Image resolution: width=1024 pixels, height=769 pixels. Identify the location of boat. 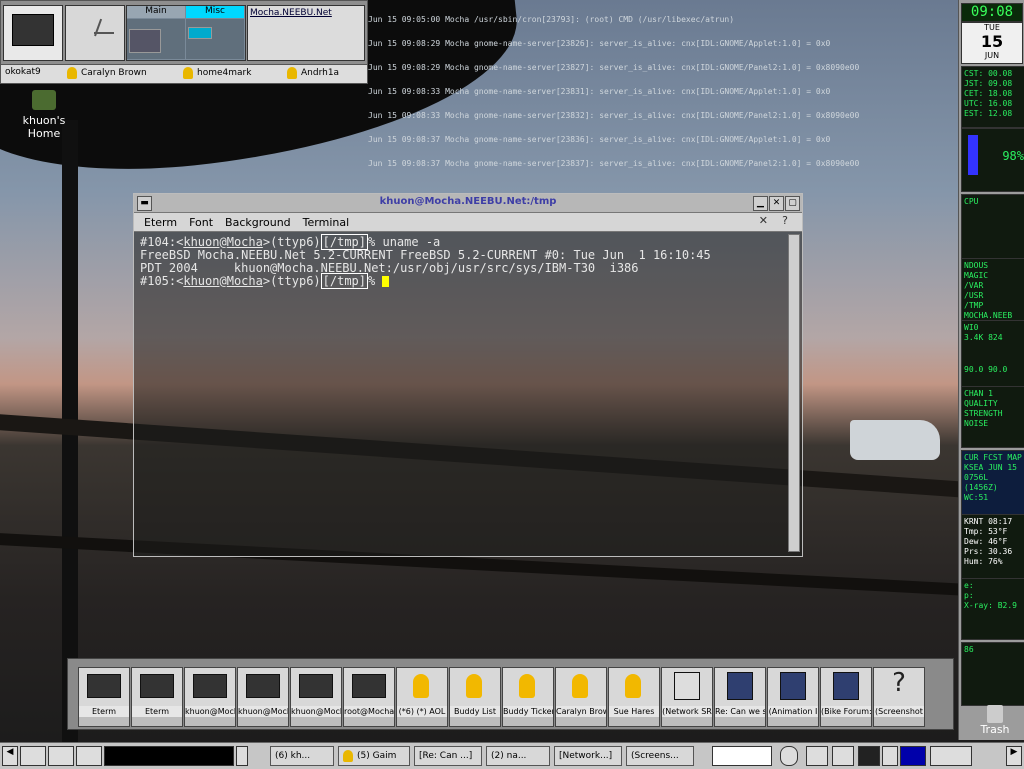
(895, 440).